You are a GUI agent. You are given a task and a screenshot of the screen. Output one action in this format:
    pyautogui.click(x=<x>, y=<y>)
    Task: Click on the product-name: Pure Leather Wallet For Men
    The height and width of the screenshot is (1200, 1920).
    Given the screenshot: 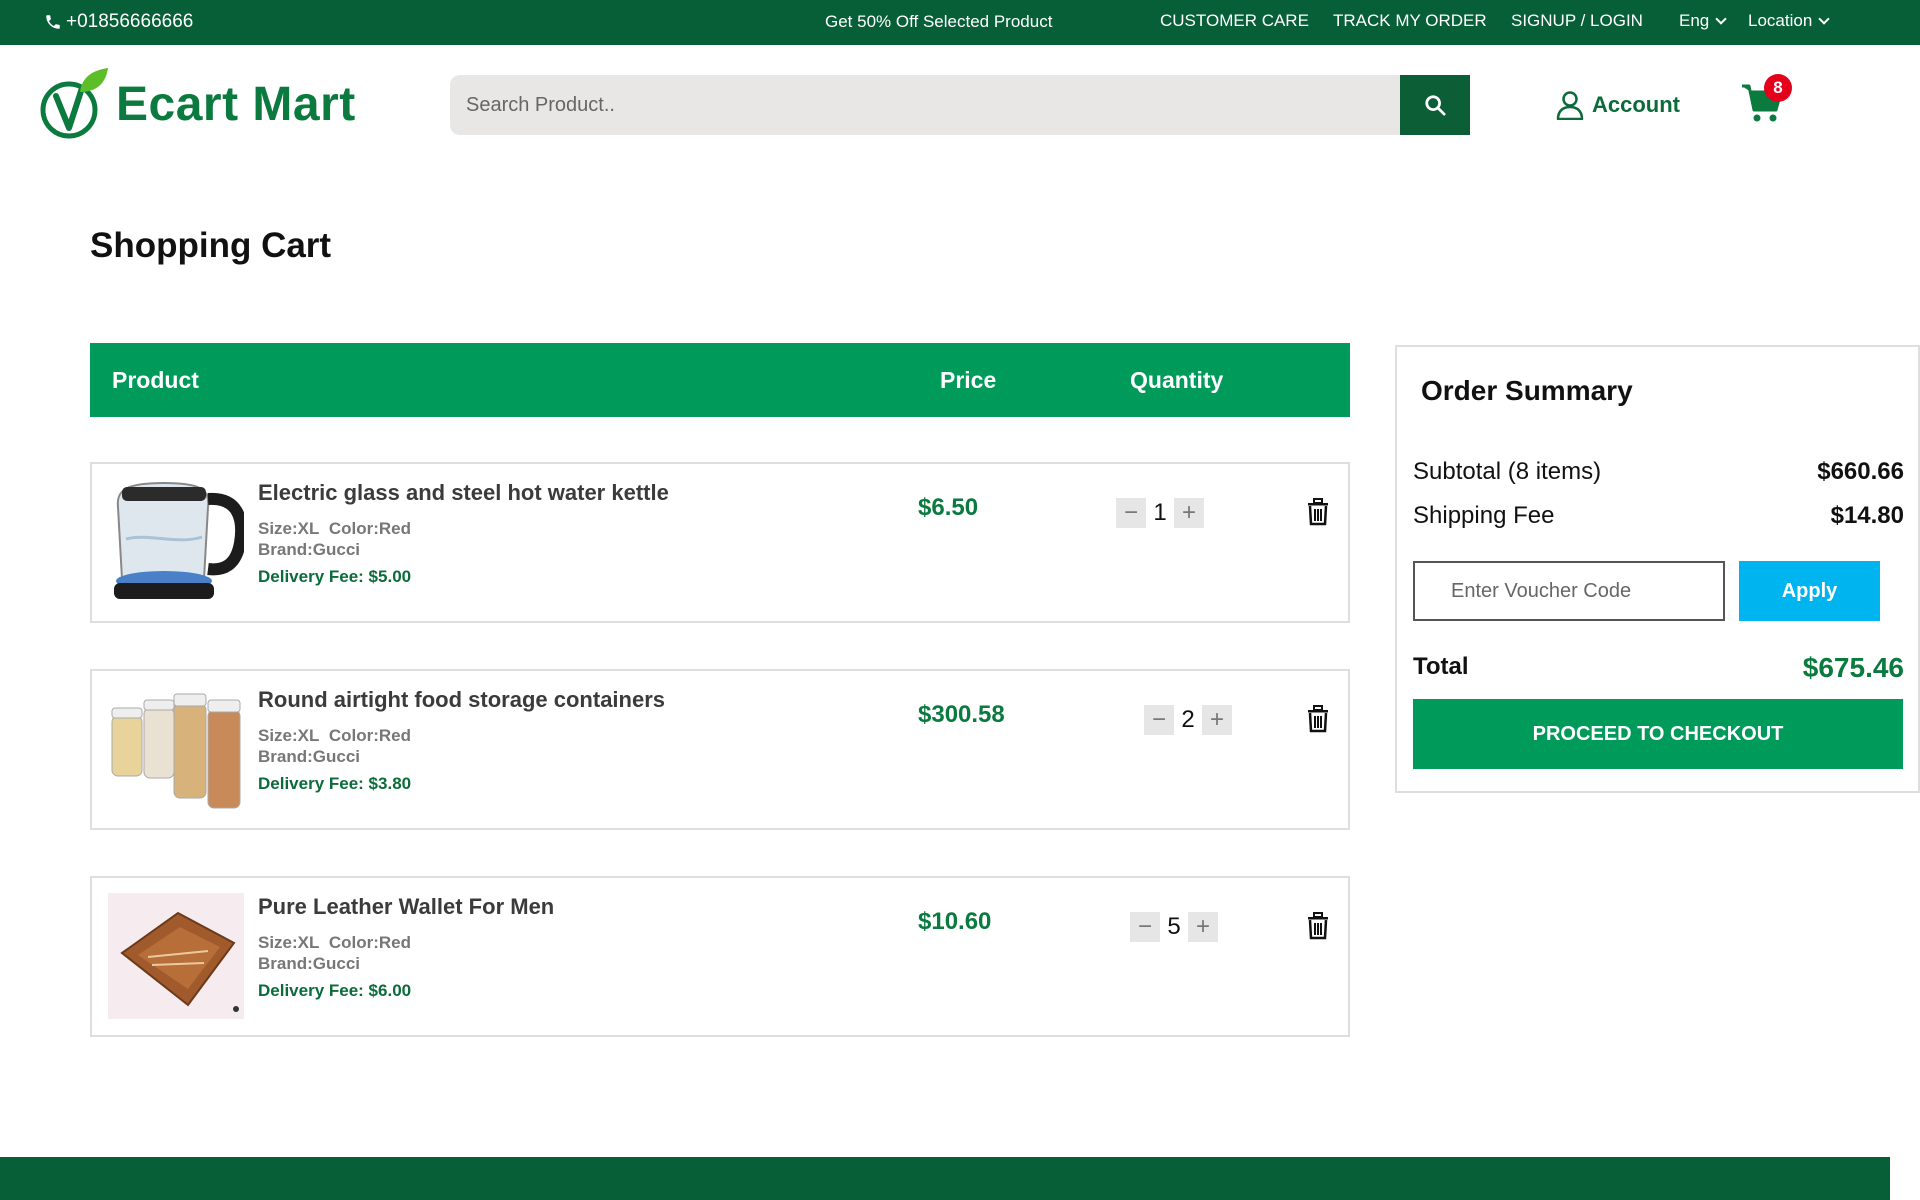 What is the action you would take?
    pyautogui.click(x=406, y=907)
    